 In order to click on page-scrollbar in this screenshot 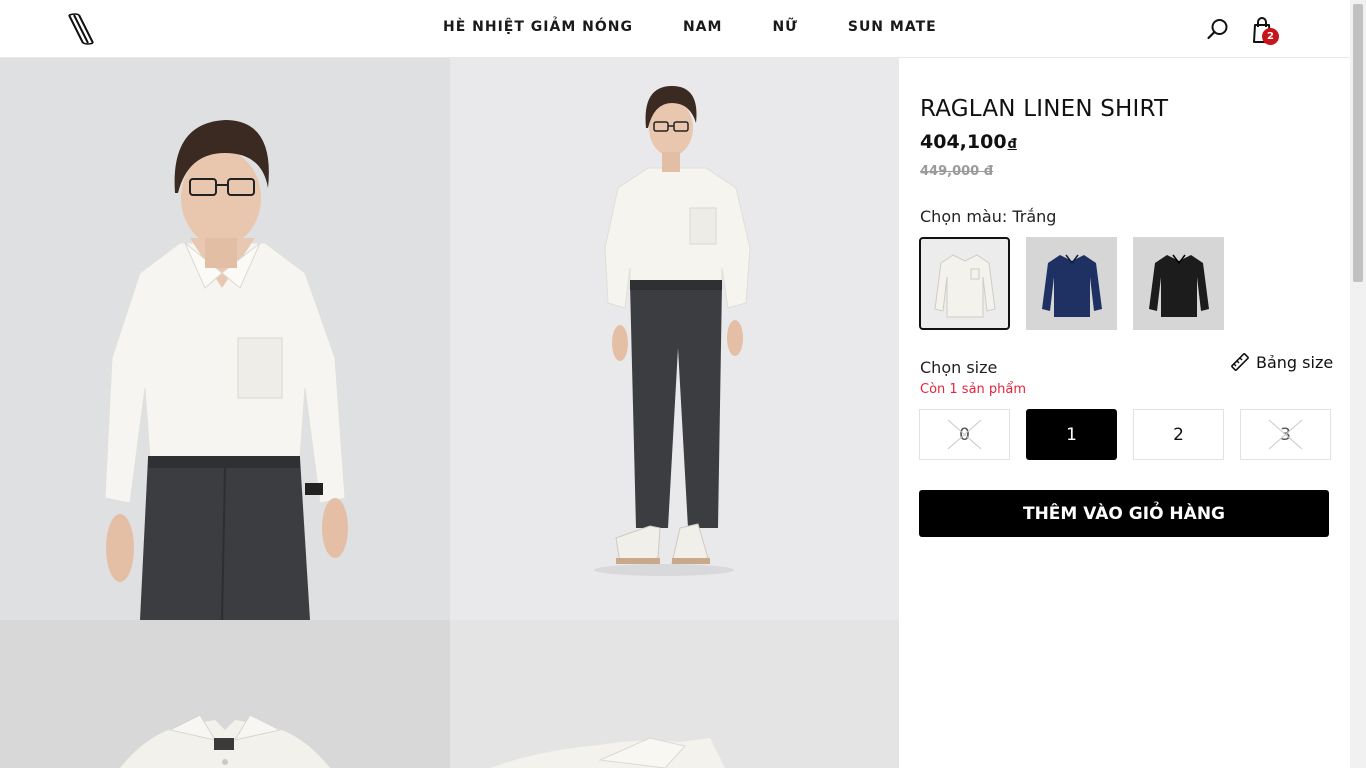, I will do `click(1358, 384)`.